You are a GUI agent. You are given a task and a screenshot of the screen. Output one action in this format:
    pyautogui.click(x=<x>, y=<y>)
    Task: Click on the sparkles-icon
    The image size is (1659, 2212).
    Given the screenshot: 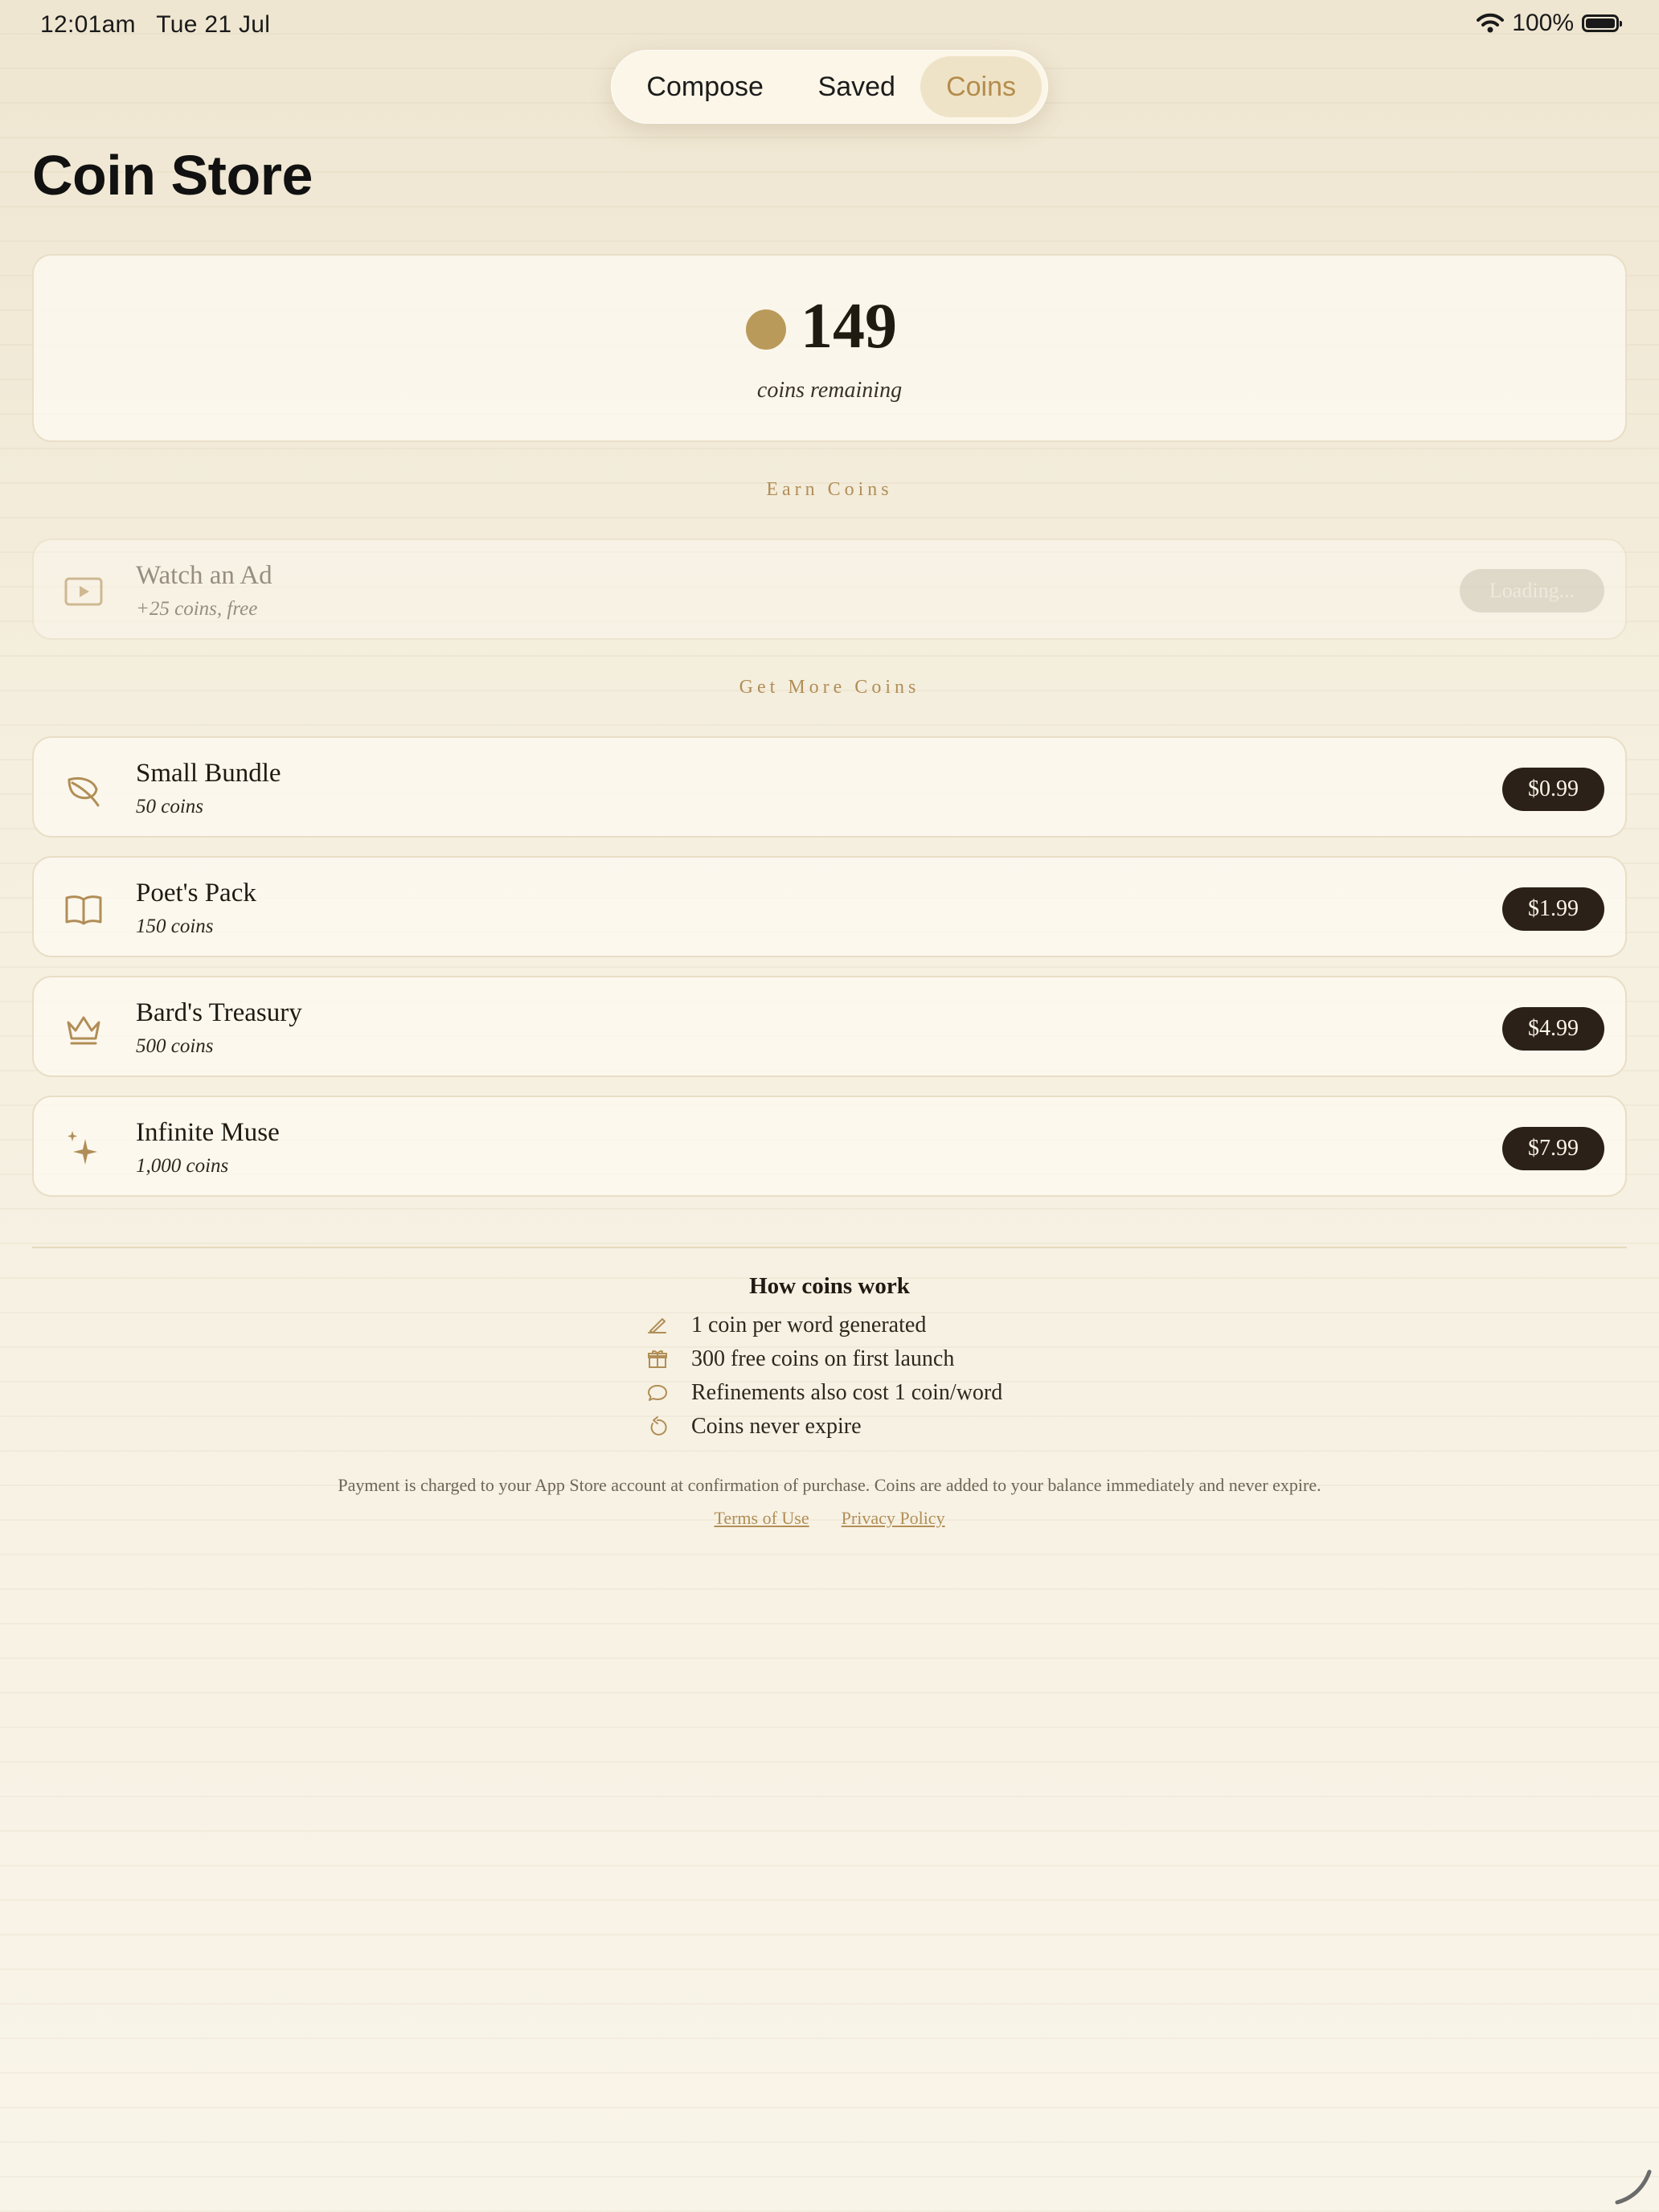 What is the action you would take?
    pyautogui.click(x=82, y=1148)
    